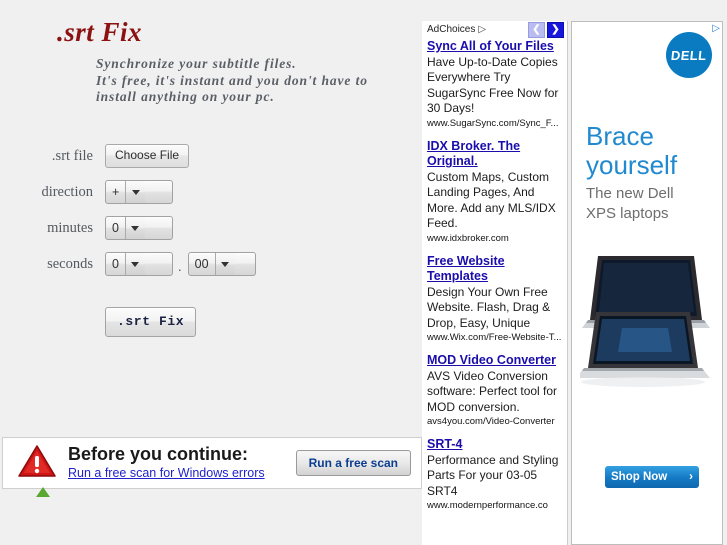 Image resolution: width=727 pixels, height=545 pixels. Describe the element at coordinates (495, 238) in the screenshot. I see `text-ad-url: www.idxbroker.com` at that location.